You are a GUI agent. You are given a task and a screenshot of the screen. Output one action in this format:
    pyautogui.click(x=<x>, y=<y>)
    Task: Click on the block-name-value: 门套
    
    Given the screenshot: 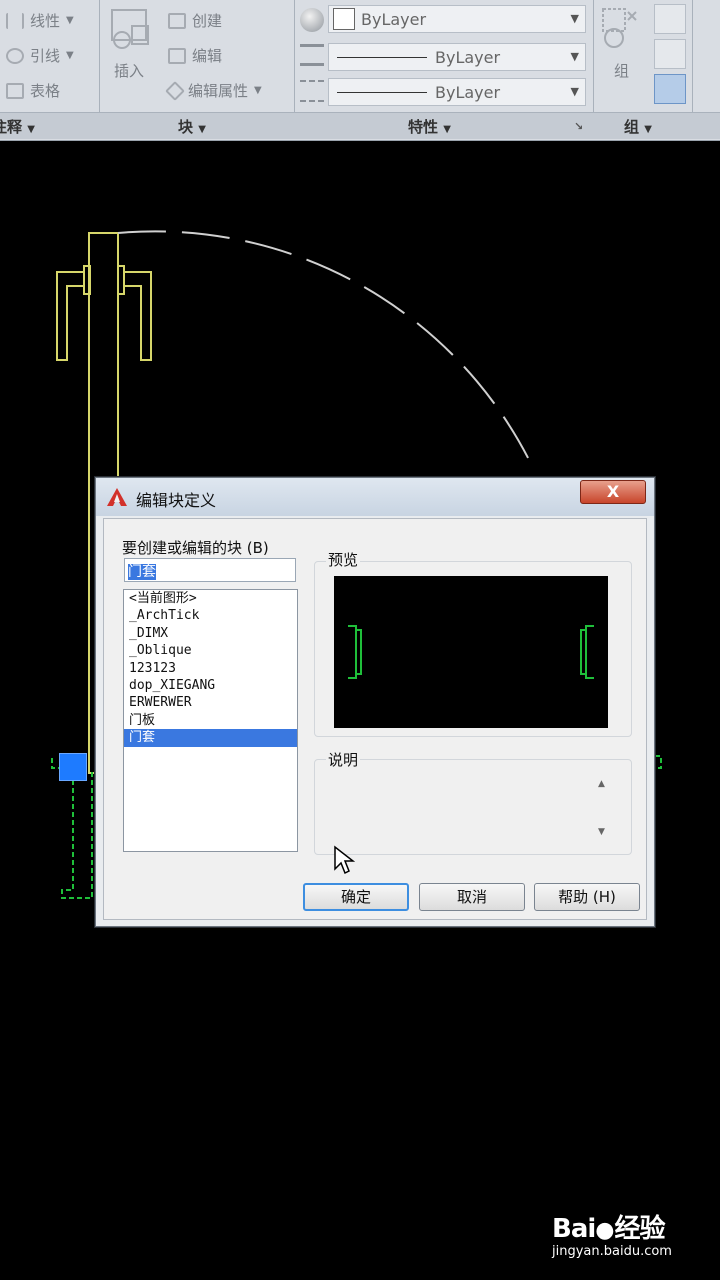 What is the action you would take?
    pyautogui.click(x=142, y=572)
    